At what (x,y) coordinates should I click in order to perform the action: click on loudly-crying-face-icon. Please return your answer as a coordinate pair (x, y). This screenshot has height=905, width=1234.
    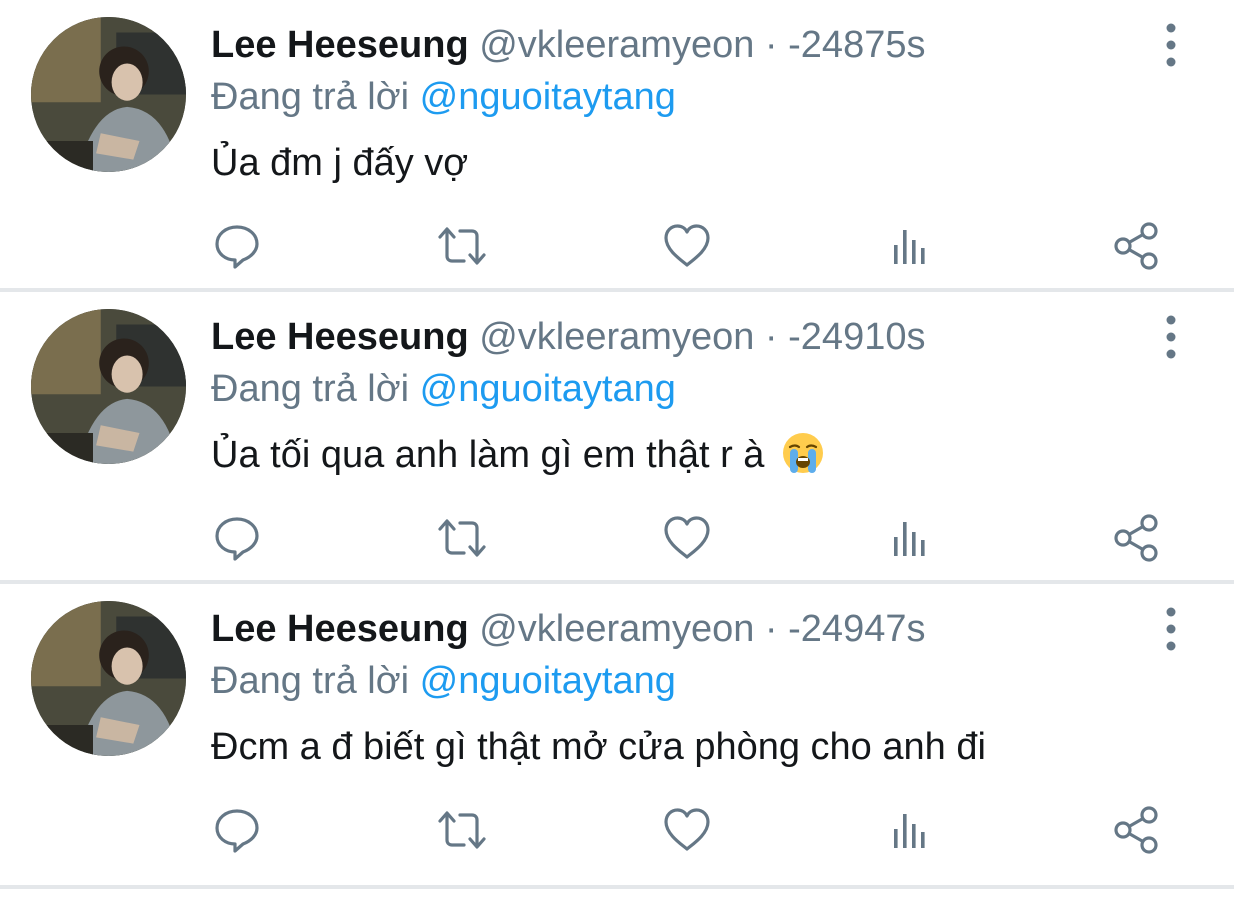
    Looking at the image, I should click on (802, 453).